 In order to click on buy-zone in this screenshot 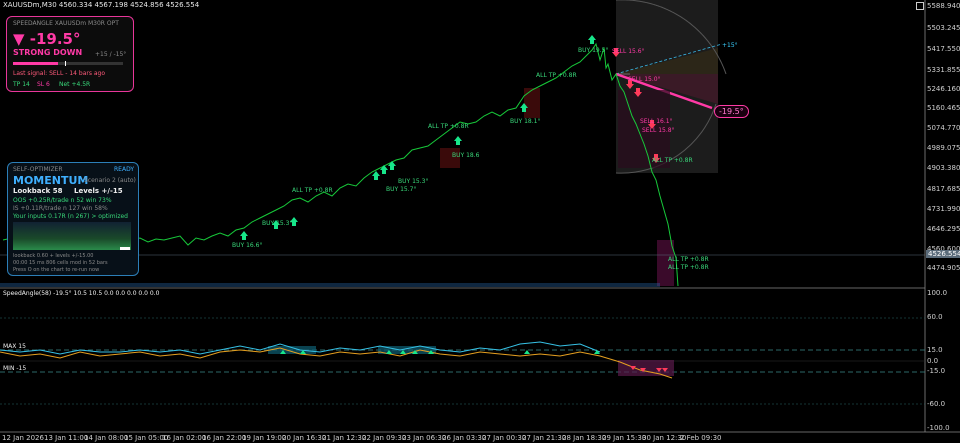, I will do `click(532, 103)`.